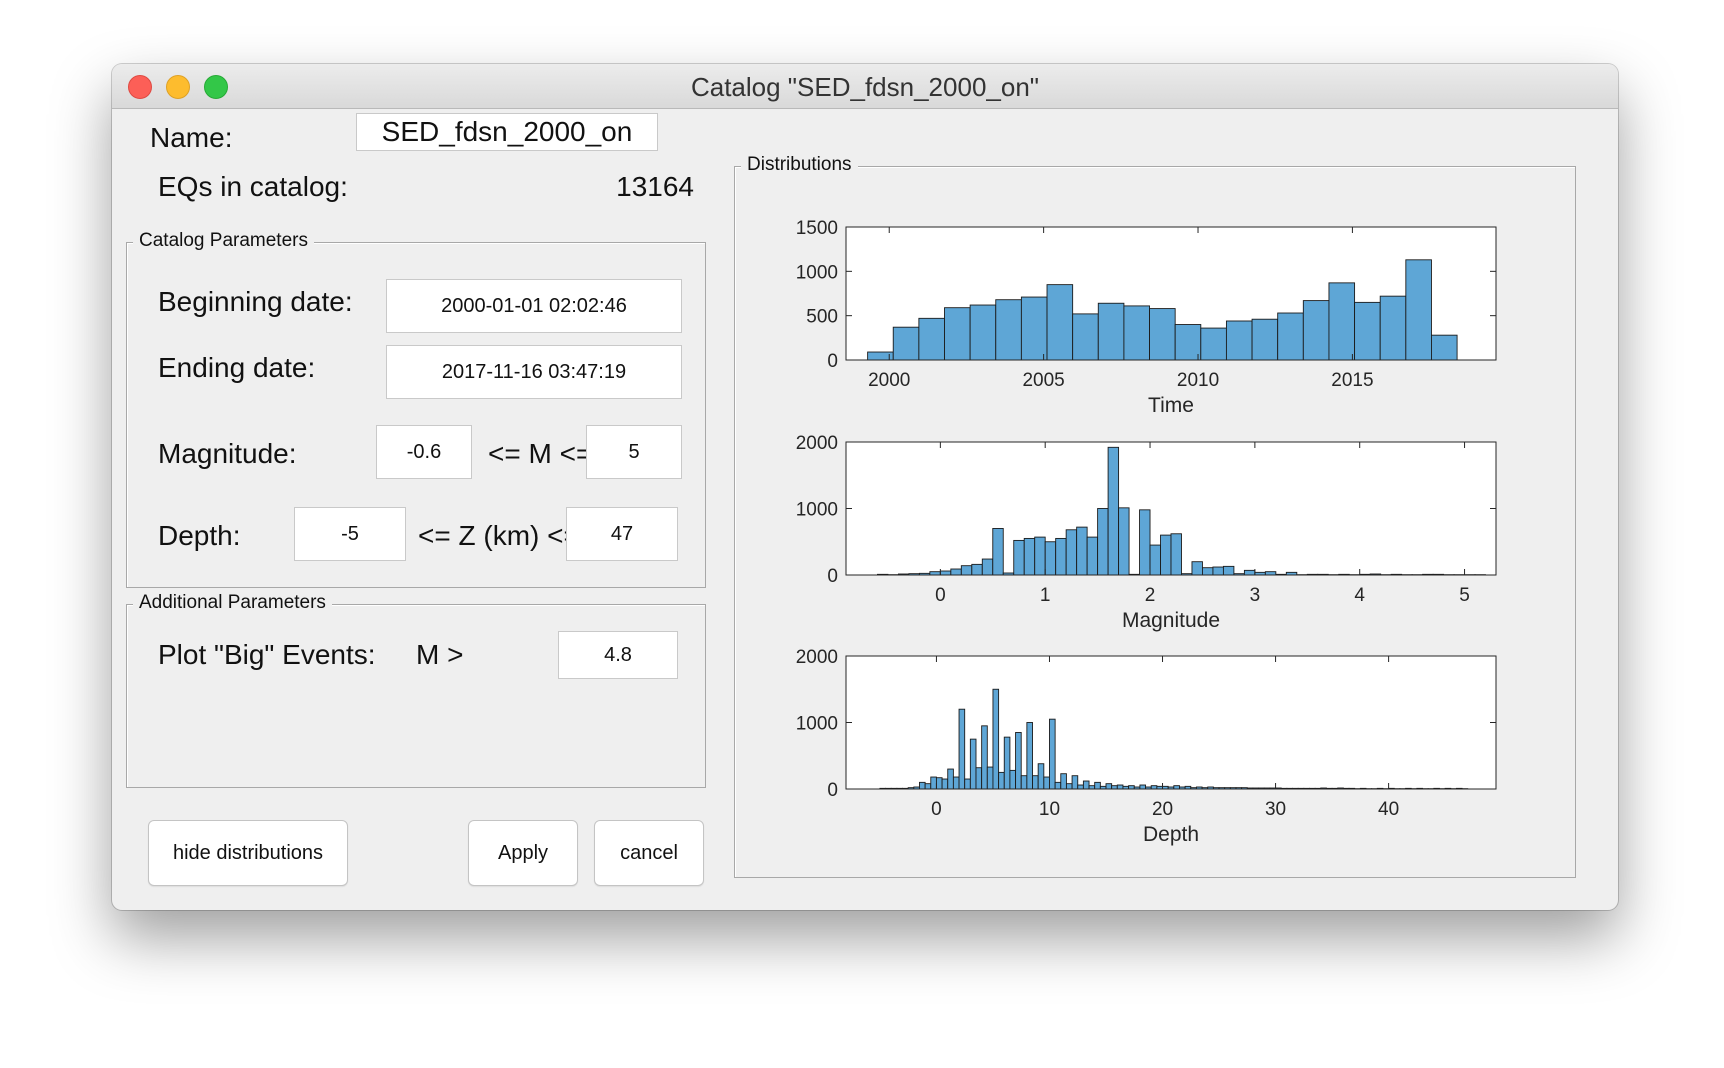 Image resolution: width=1724 pixels, height=1068 pixels. What do you see at coordinates (822, 317) in the screenshot?
I see `y-tick-label: 500` at bounding box center [822, 317].